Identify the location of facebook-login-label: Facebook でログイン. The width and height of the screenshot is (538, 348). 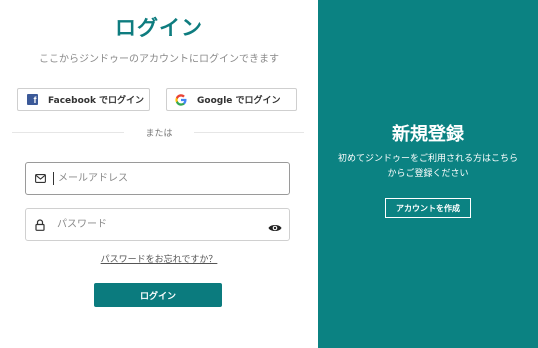
(96, 101).